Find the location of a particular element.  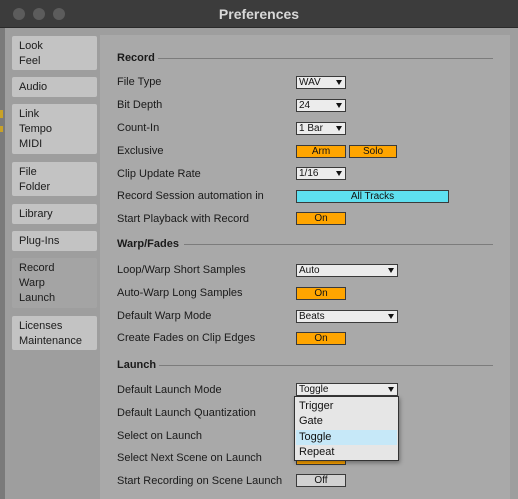

sidebar-item-label: Look is located at coordinates (31, 46).